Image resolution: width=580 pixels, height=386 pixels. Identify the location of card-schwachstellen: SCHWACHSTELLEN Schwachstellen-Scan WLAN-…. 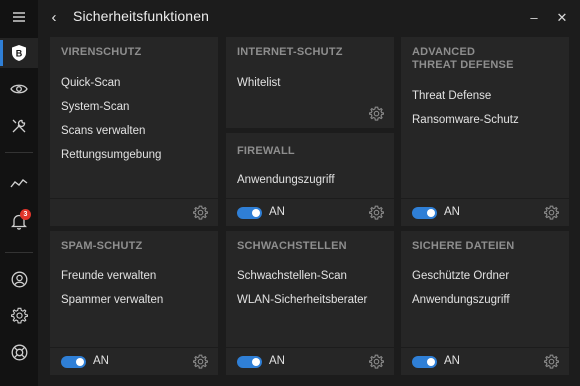
(310, 303).